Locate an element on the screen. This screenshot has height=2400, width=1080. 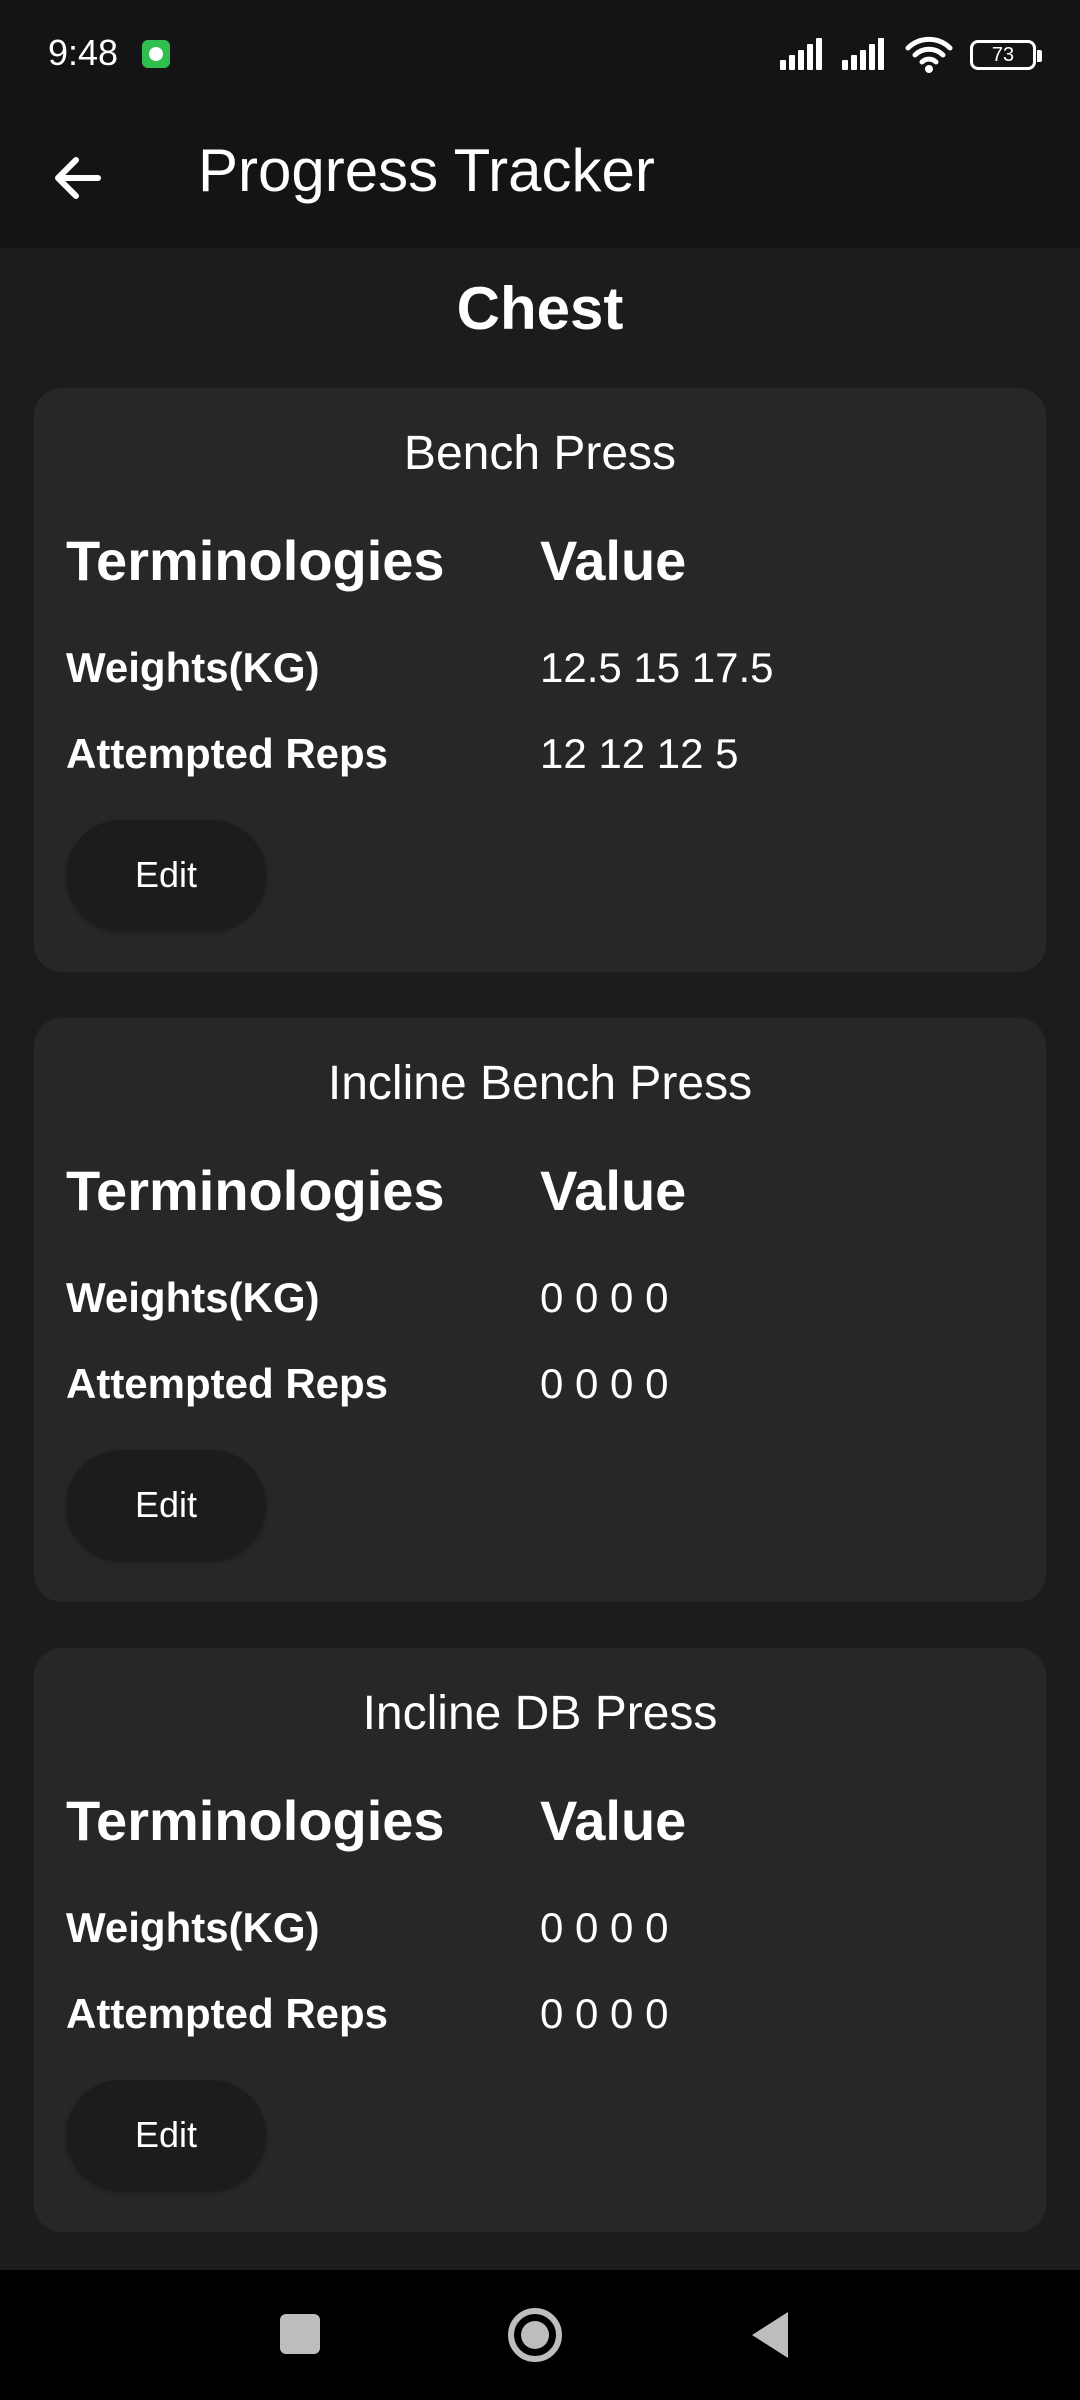
circle-home-icon is located at coordinates (535, 2335).